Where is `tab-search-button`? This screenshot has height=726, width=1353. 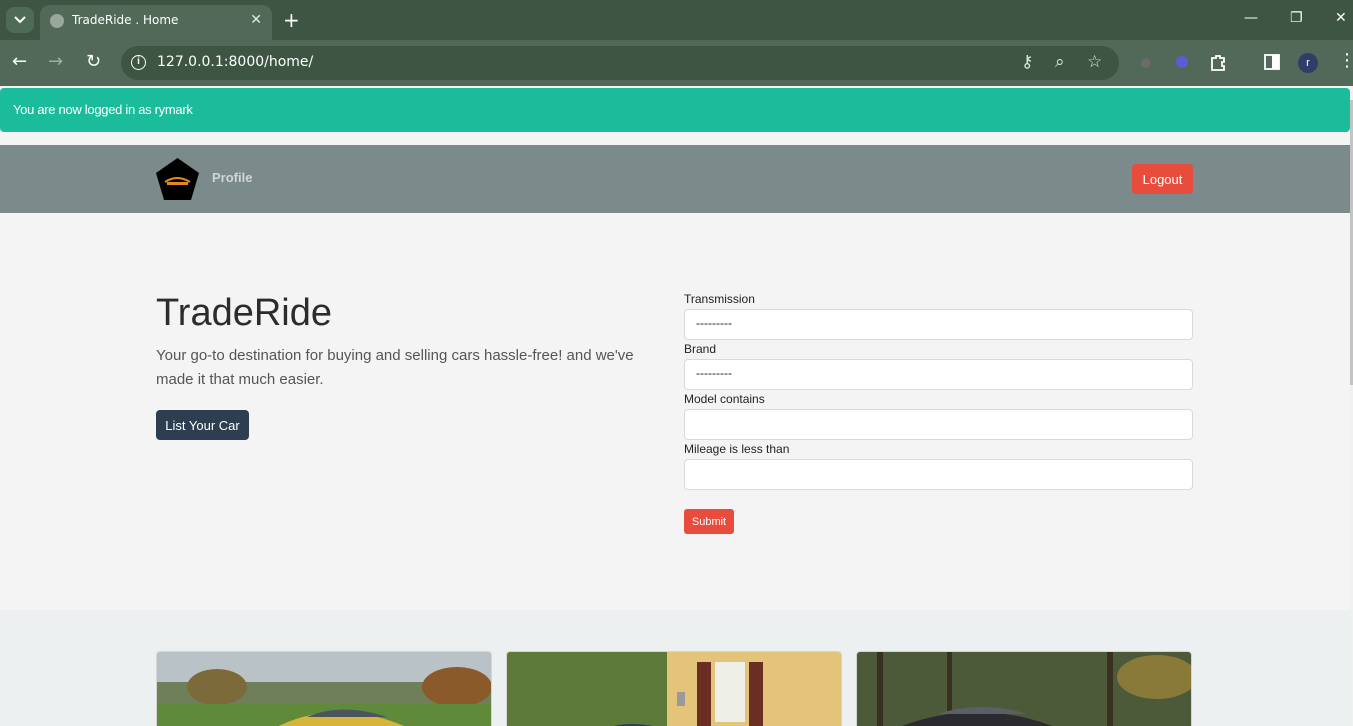
tab-search-button is located at coordinates (20, 20).